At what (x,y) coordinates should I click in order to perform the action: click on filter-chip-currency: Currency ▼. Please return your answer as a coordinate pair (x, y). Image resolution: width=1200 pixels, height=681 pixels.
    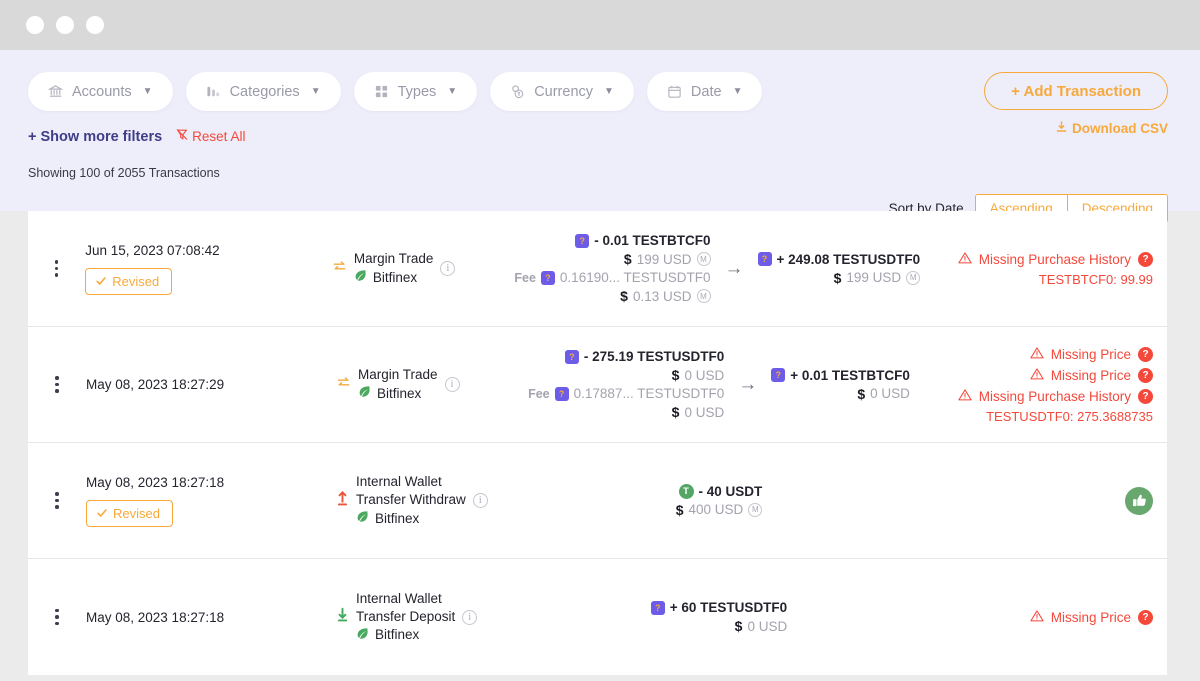
    Looking at the image, I should click on (562, 91).